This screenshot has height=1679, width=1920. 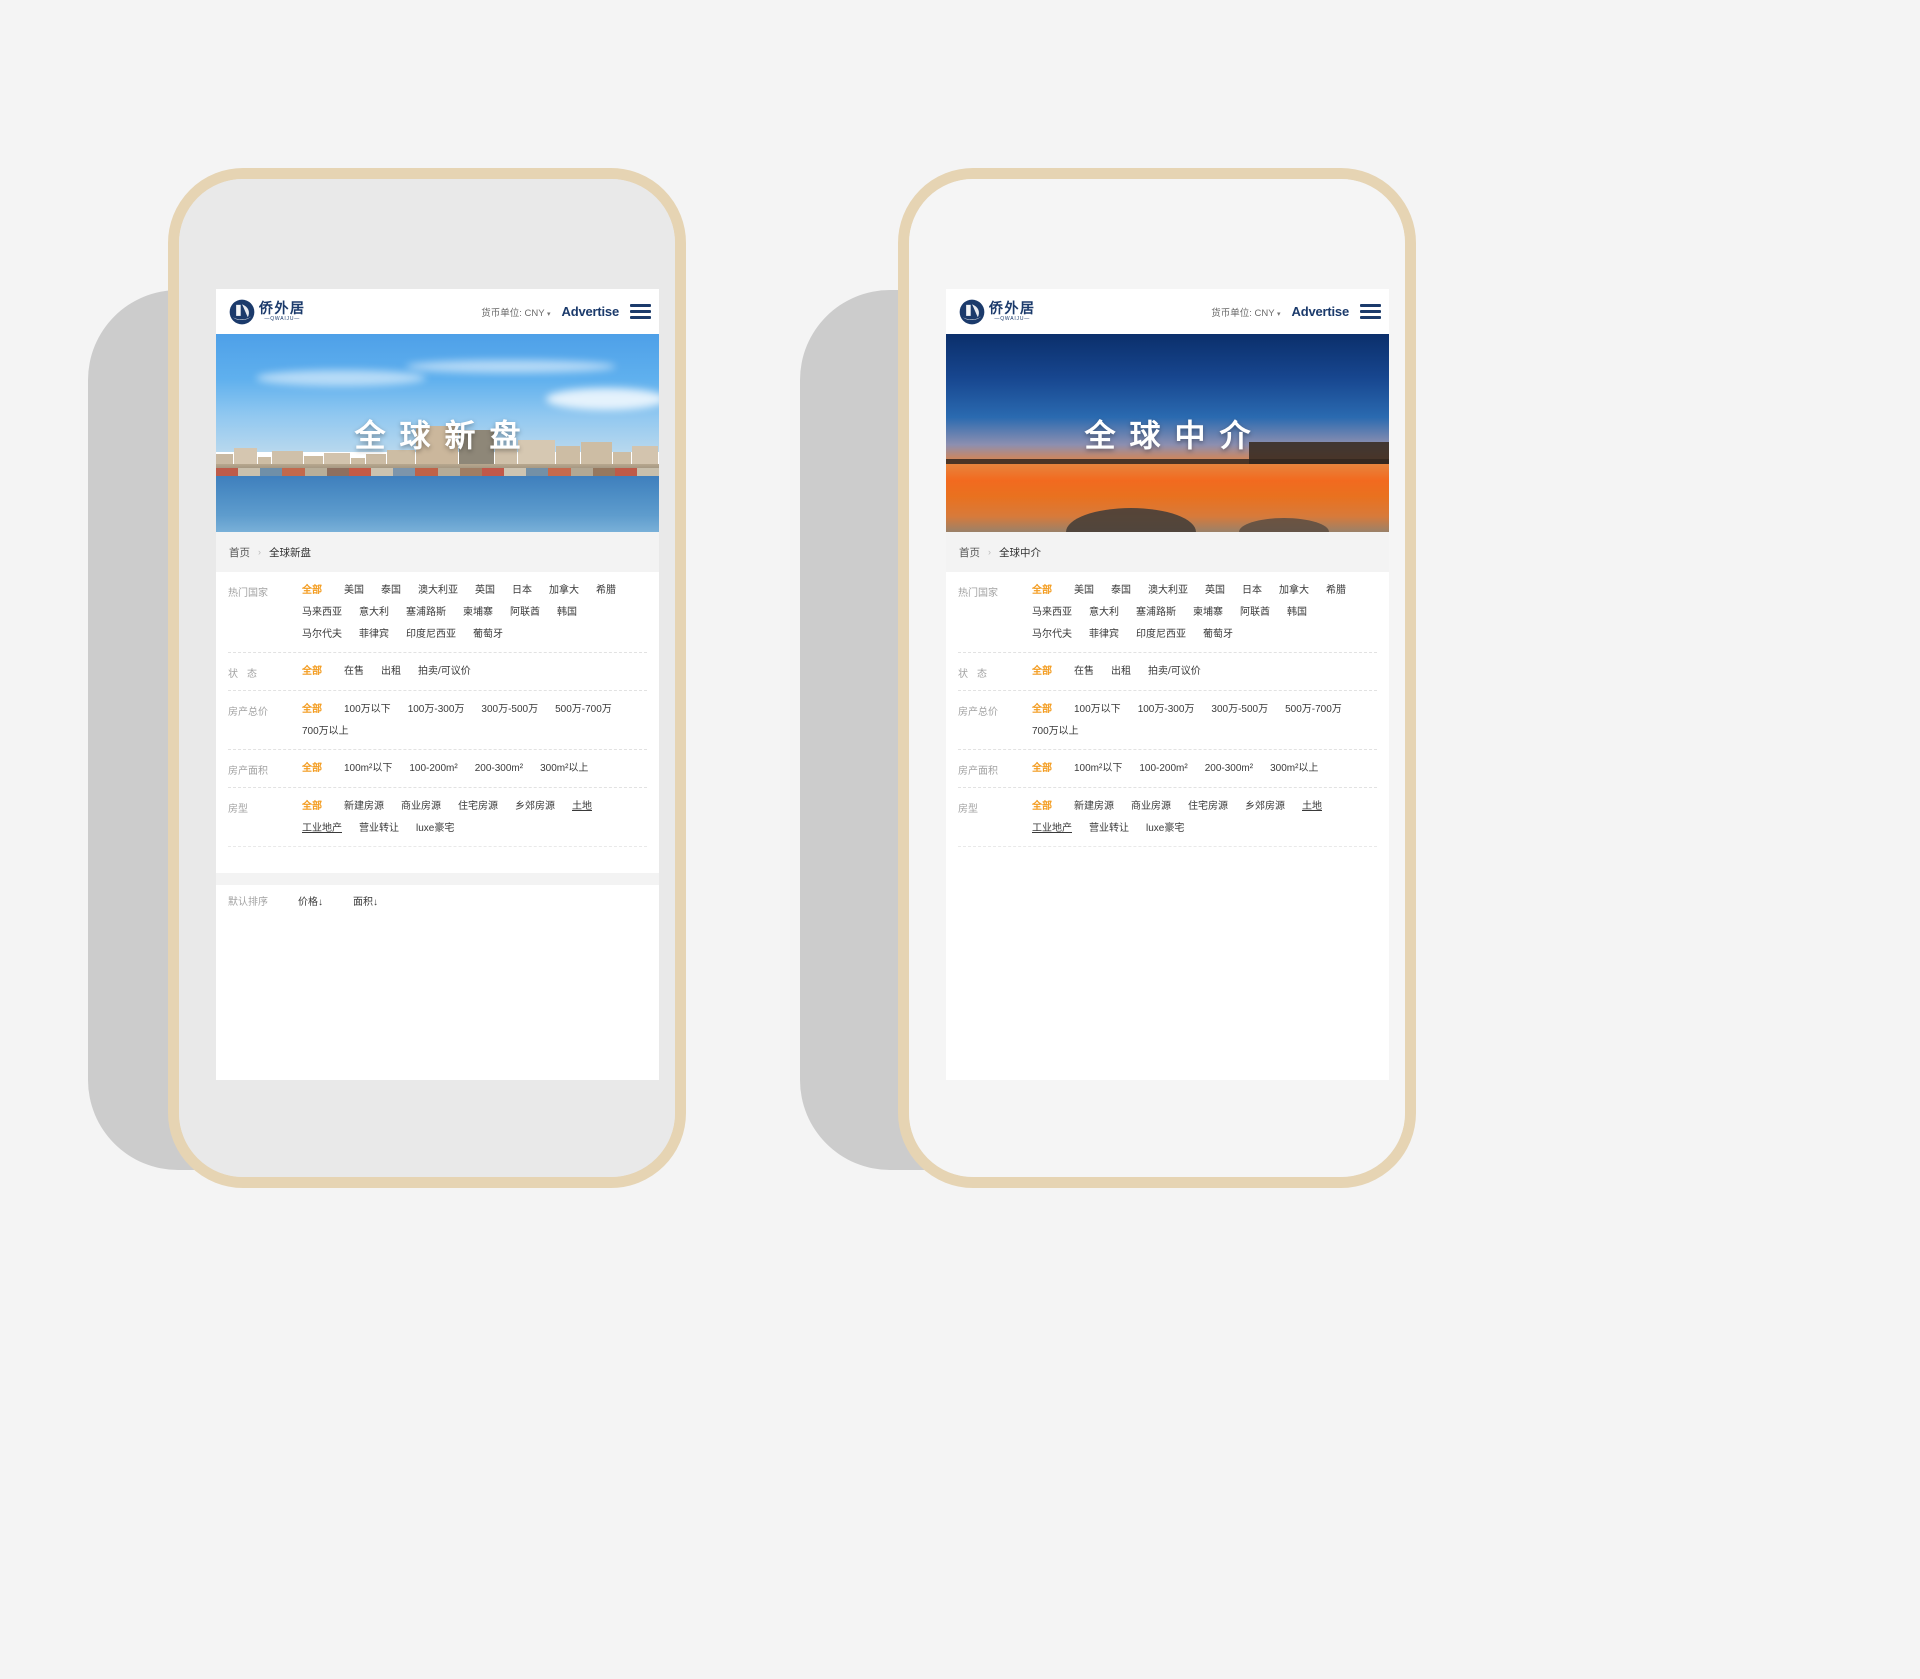 What do you see at coordinates (247, 674) in the screenshot?
I see `filter-row-label: 状态` at bounding box center [247, 674].